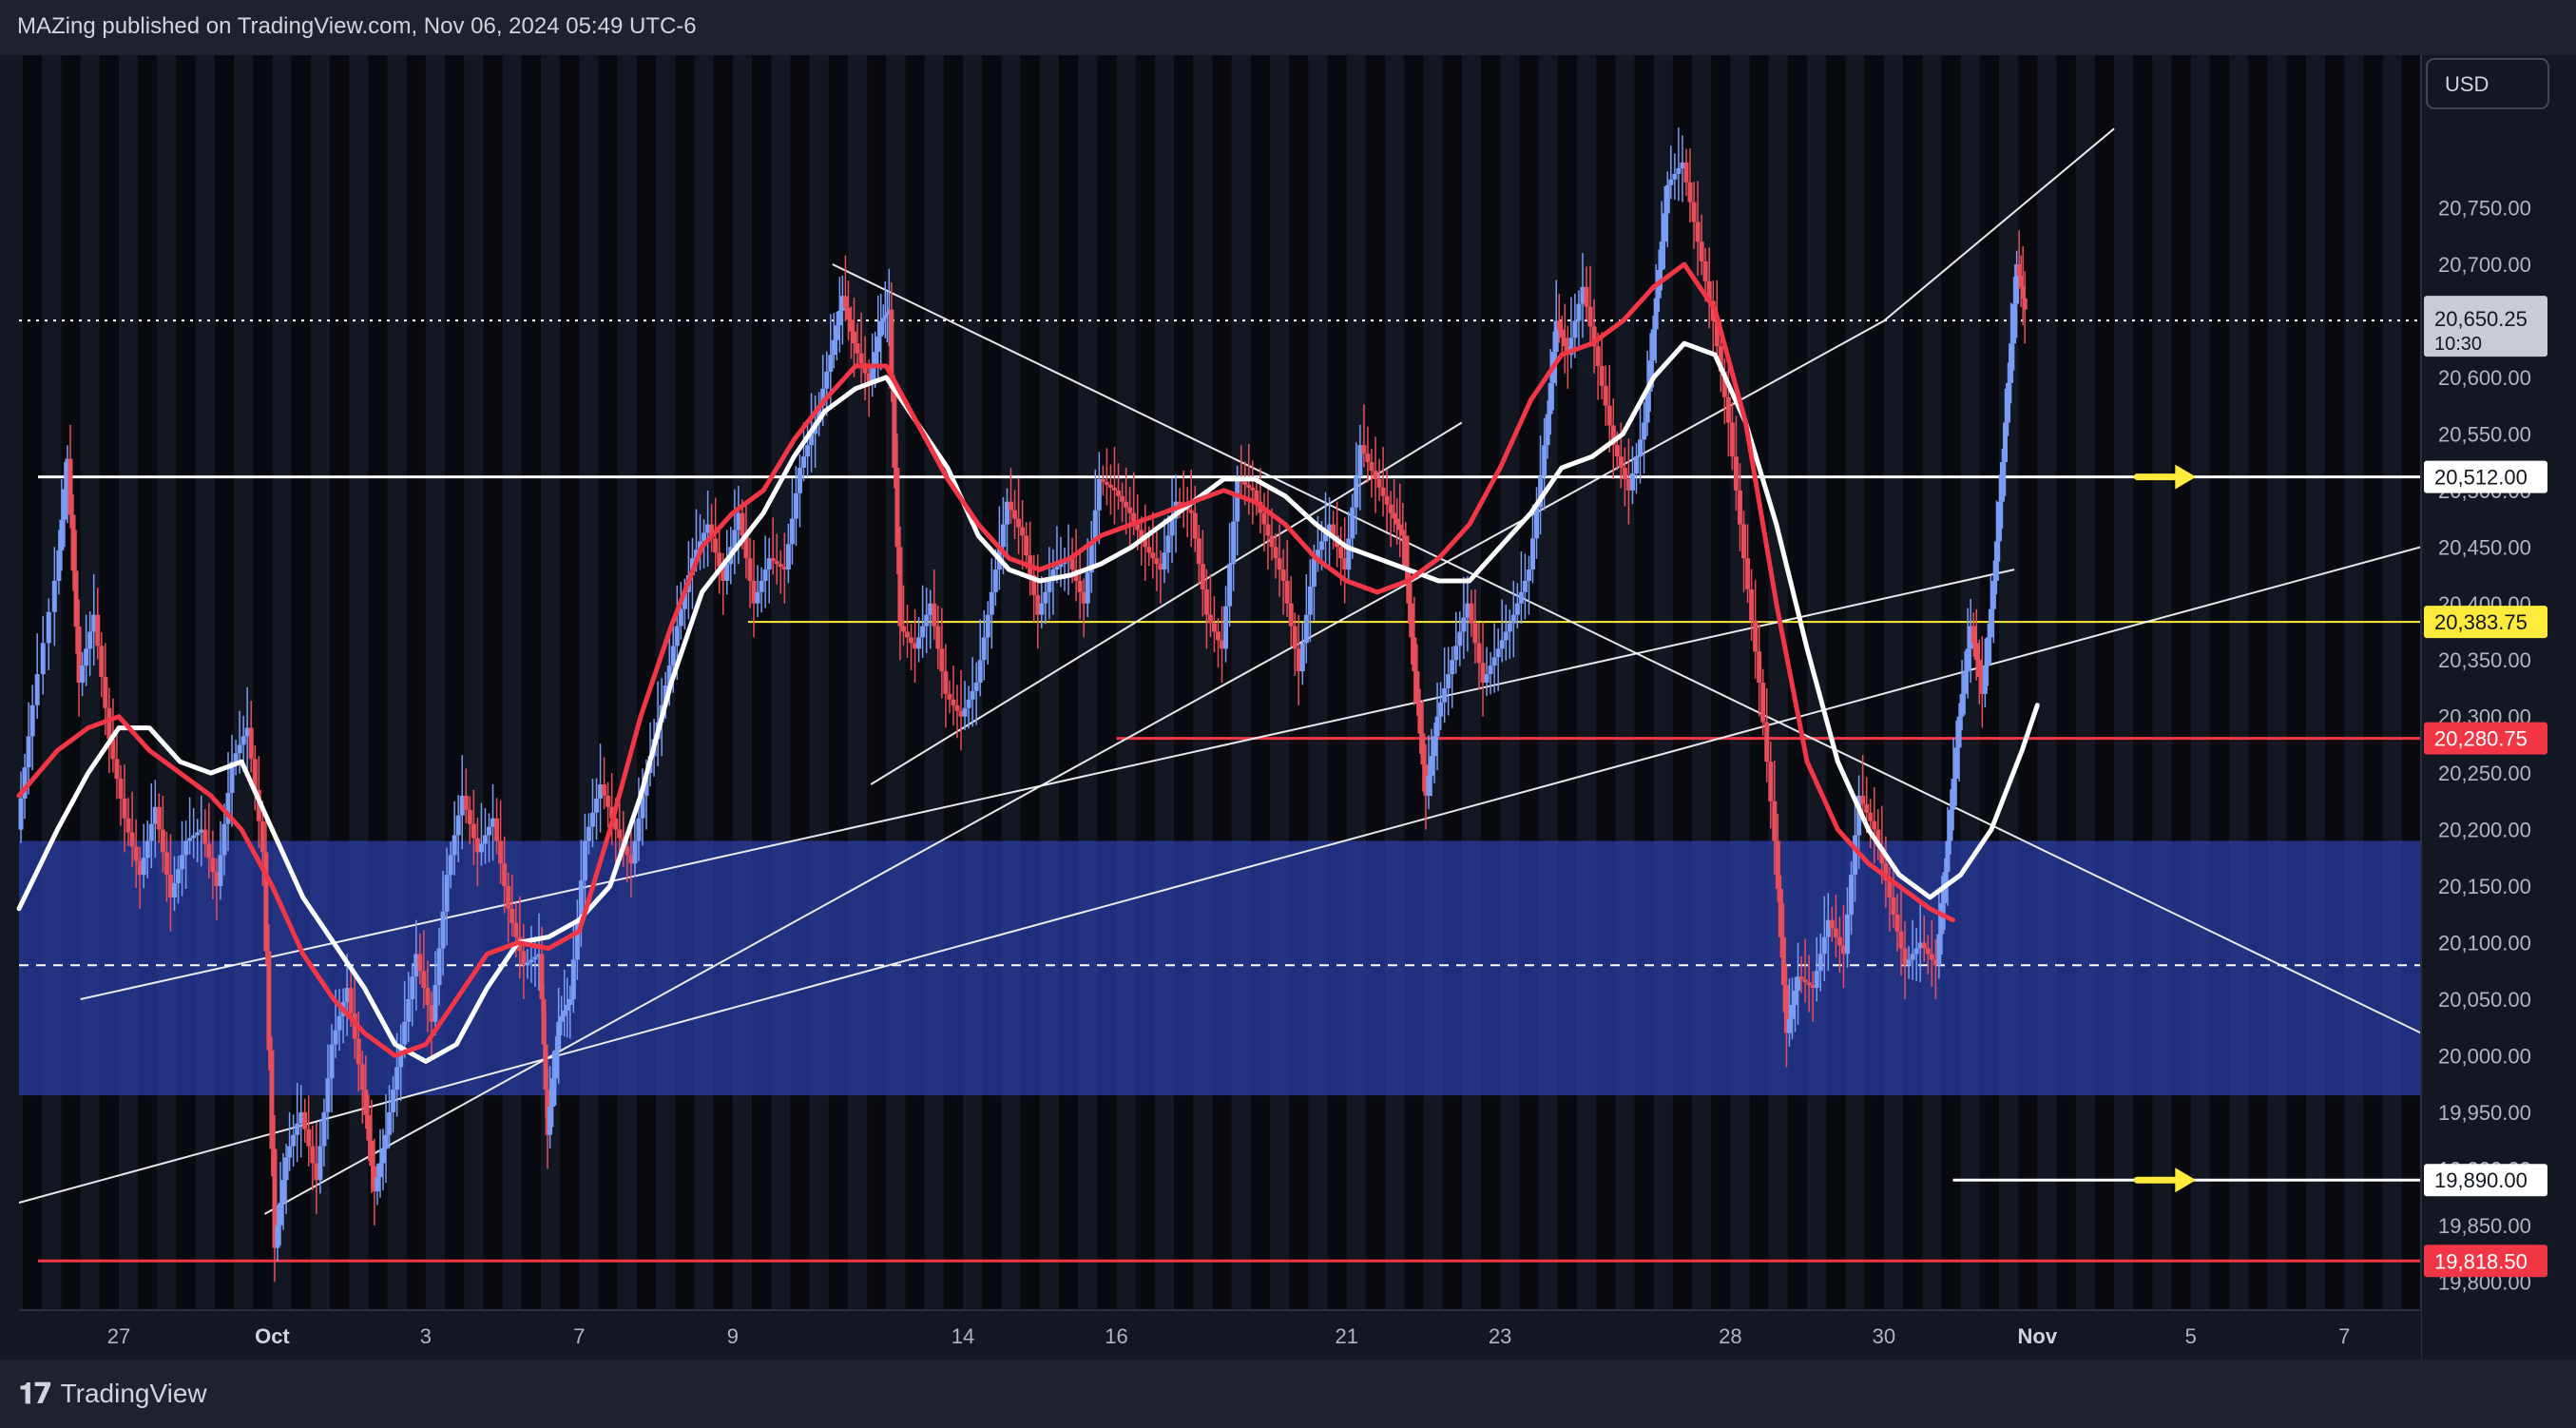  I want to click on time-tick-label: 7, so click(2344, 1336).